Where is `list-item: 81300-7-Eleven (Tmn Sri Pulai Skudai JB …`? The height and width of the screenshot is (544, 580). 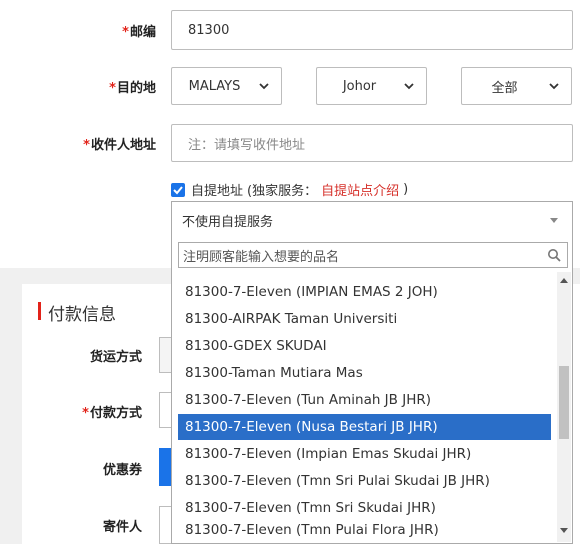 list-item: 81300-7-Eleven (Tmn Sri Pulai Skudai JB … is located at coordinates (364, 481).